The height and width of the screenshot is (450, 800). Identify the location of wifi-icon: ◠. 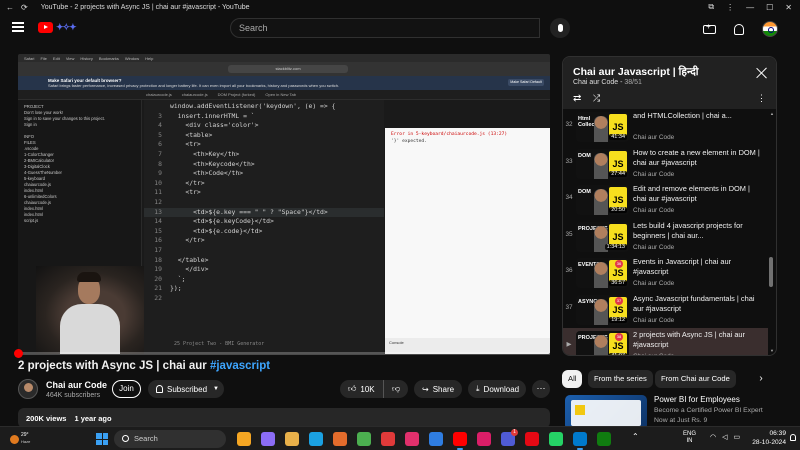
(716, 437).